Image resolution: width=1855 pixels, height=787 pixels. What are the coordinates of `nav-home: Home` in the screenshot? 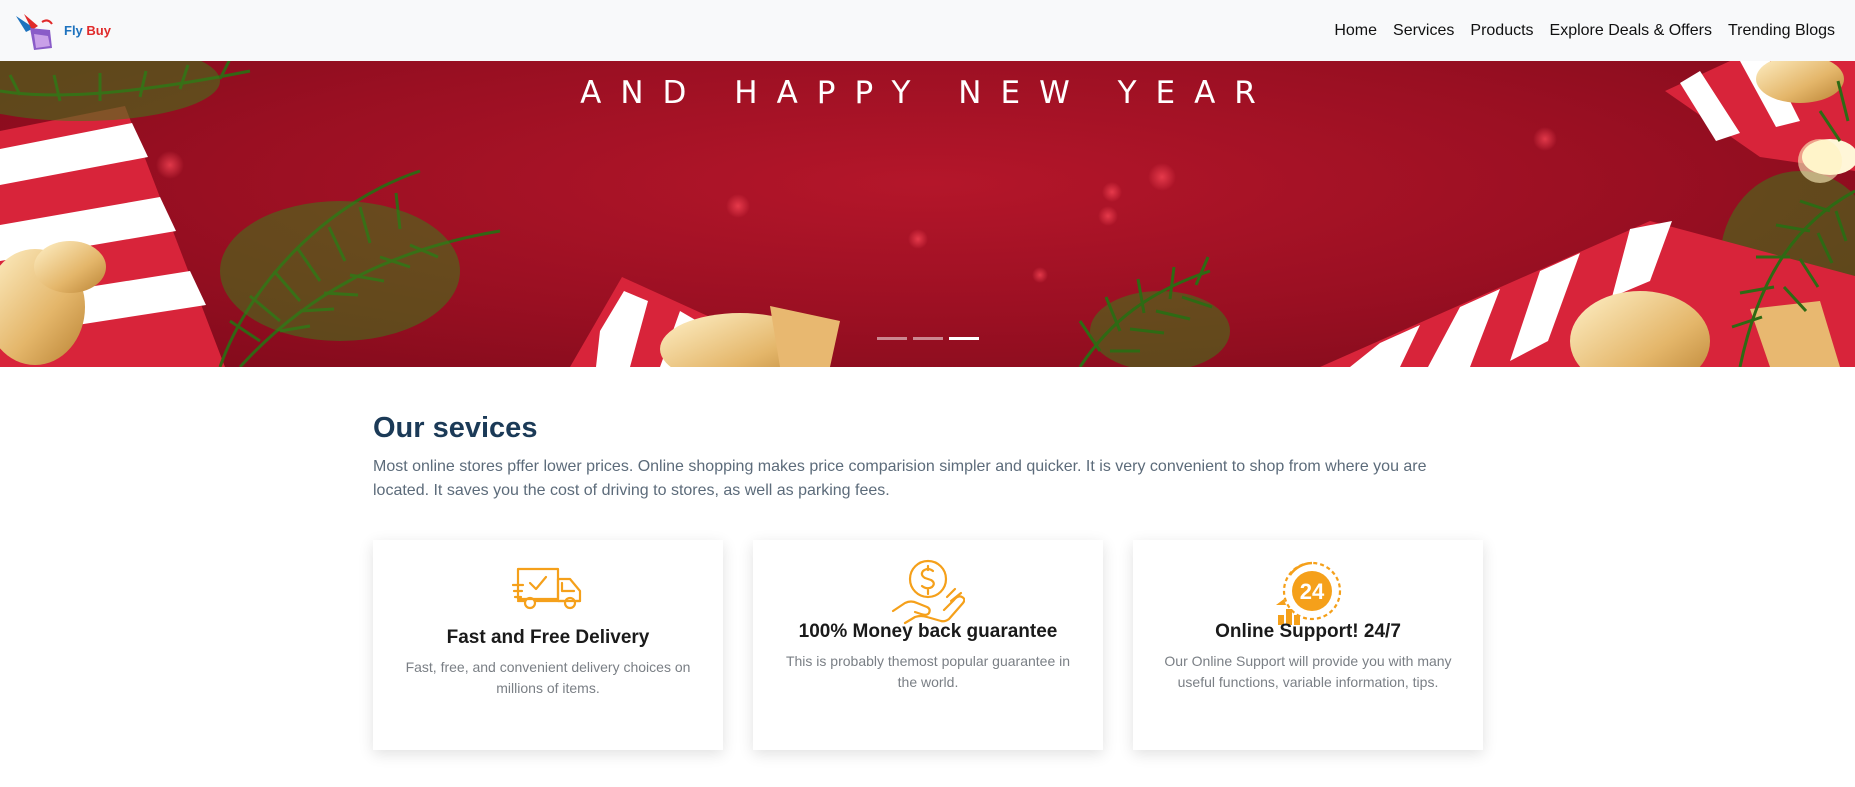 It's located at (1355, 31).